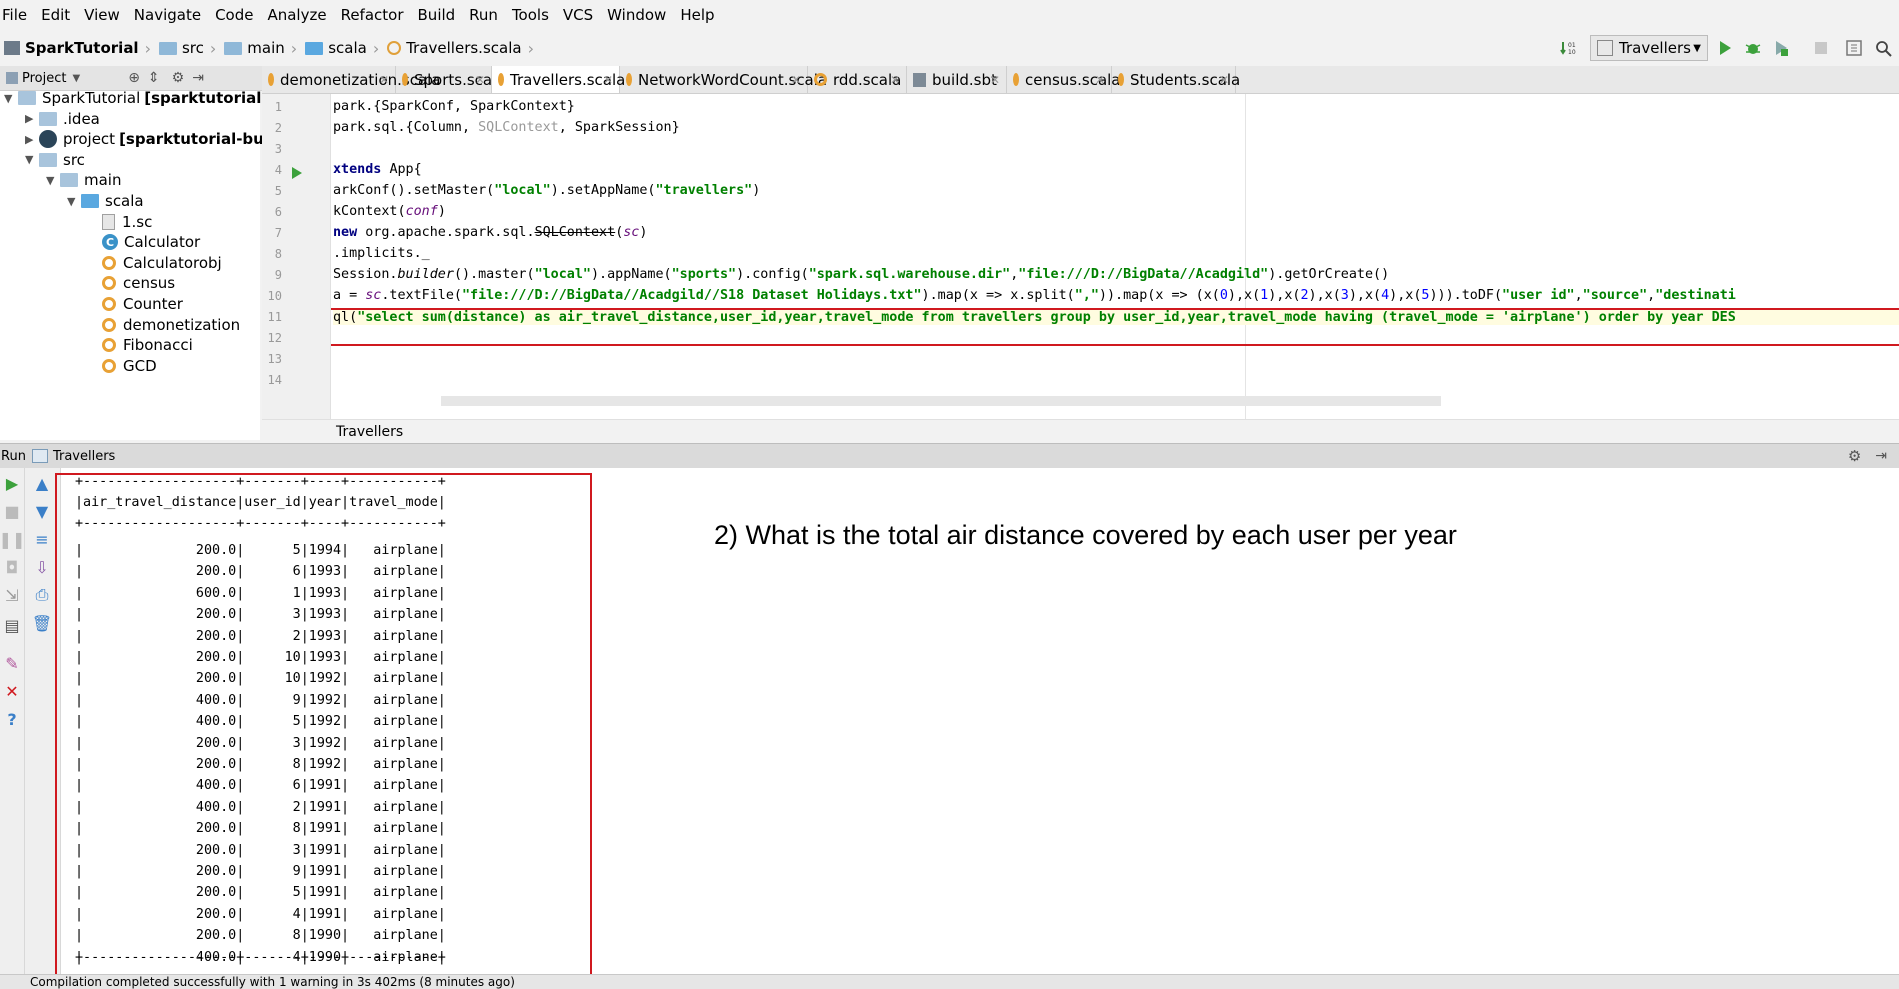 This screenshot has height=989, width=1899. Describe the element at coordinates (81, 118) in the screenshot. I see `tree-item-label: .idea` at that location.